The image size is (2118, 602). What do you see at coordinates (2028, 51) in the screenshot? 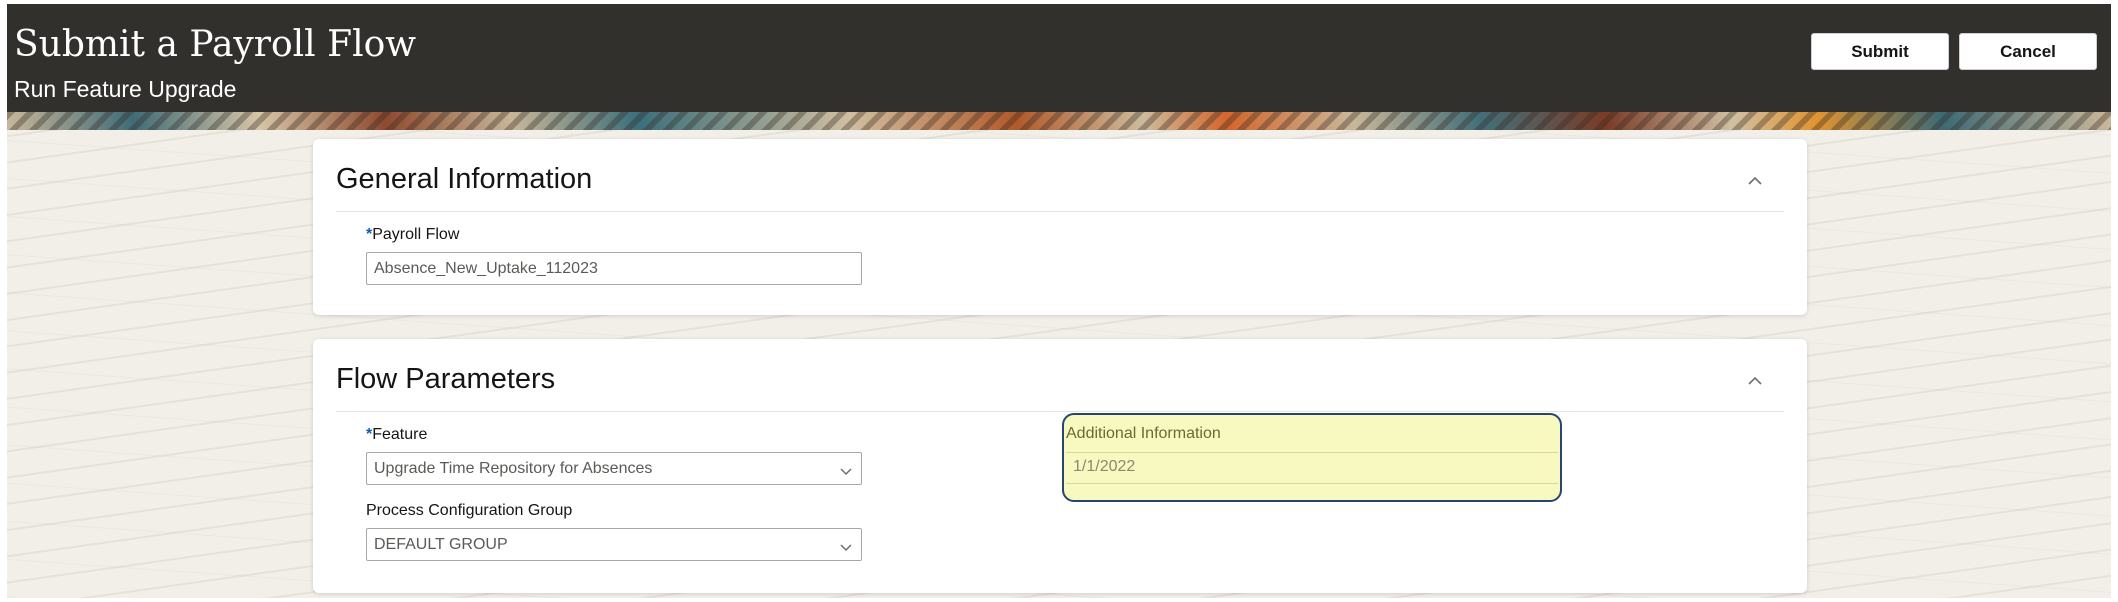
I see `cancel-button: Cancel` at bounding box center [2028, 51].